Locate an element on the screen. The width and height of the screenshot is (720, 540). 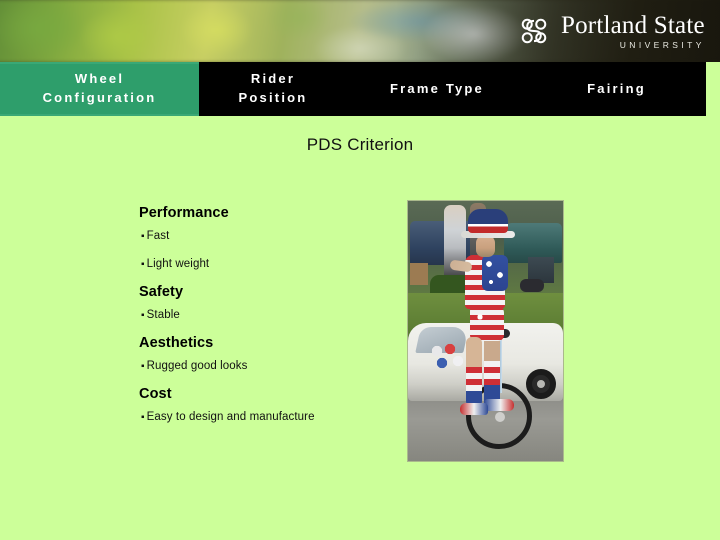
tab-frame-type-label: Frame Type is located at coordinates (436, 88).